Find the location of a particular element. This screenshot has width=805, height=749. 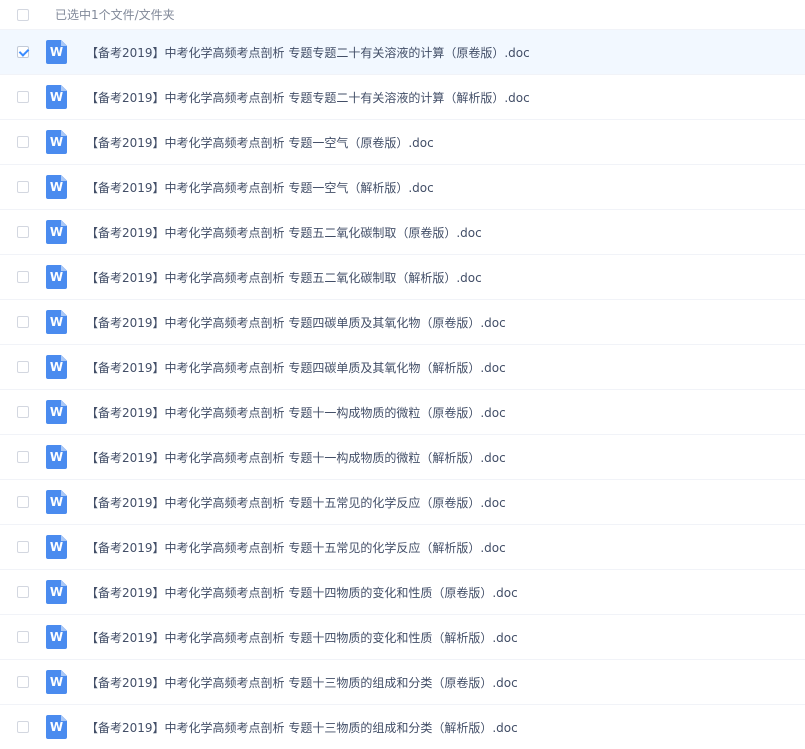

file-name: 【备考2019】中考化学高频考点剖析 专题五二氧化碳制取（解析版）.doc is located at coordinates (284, 277).